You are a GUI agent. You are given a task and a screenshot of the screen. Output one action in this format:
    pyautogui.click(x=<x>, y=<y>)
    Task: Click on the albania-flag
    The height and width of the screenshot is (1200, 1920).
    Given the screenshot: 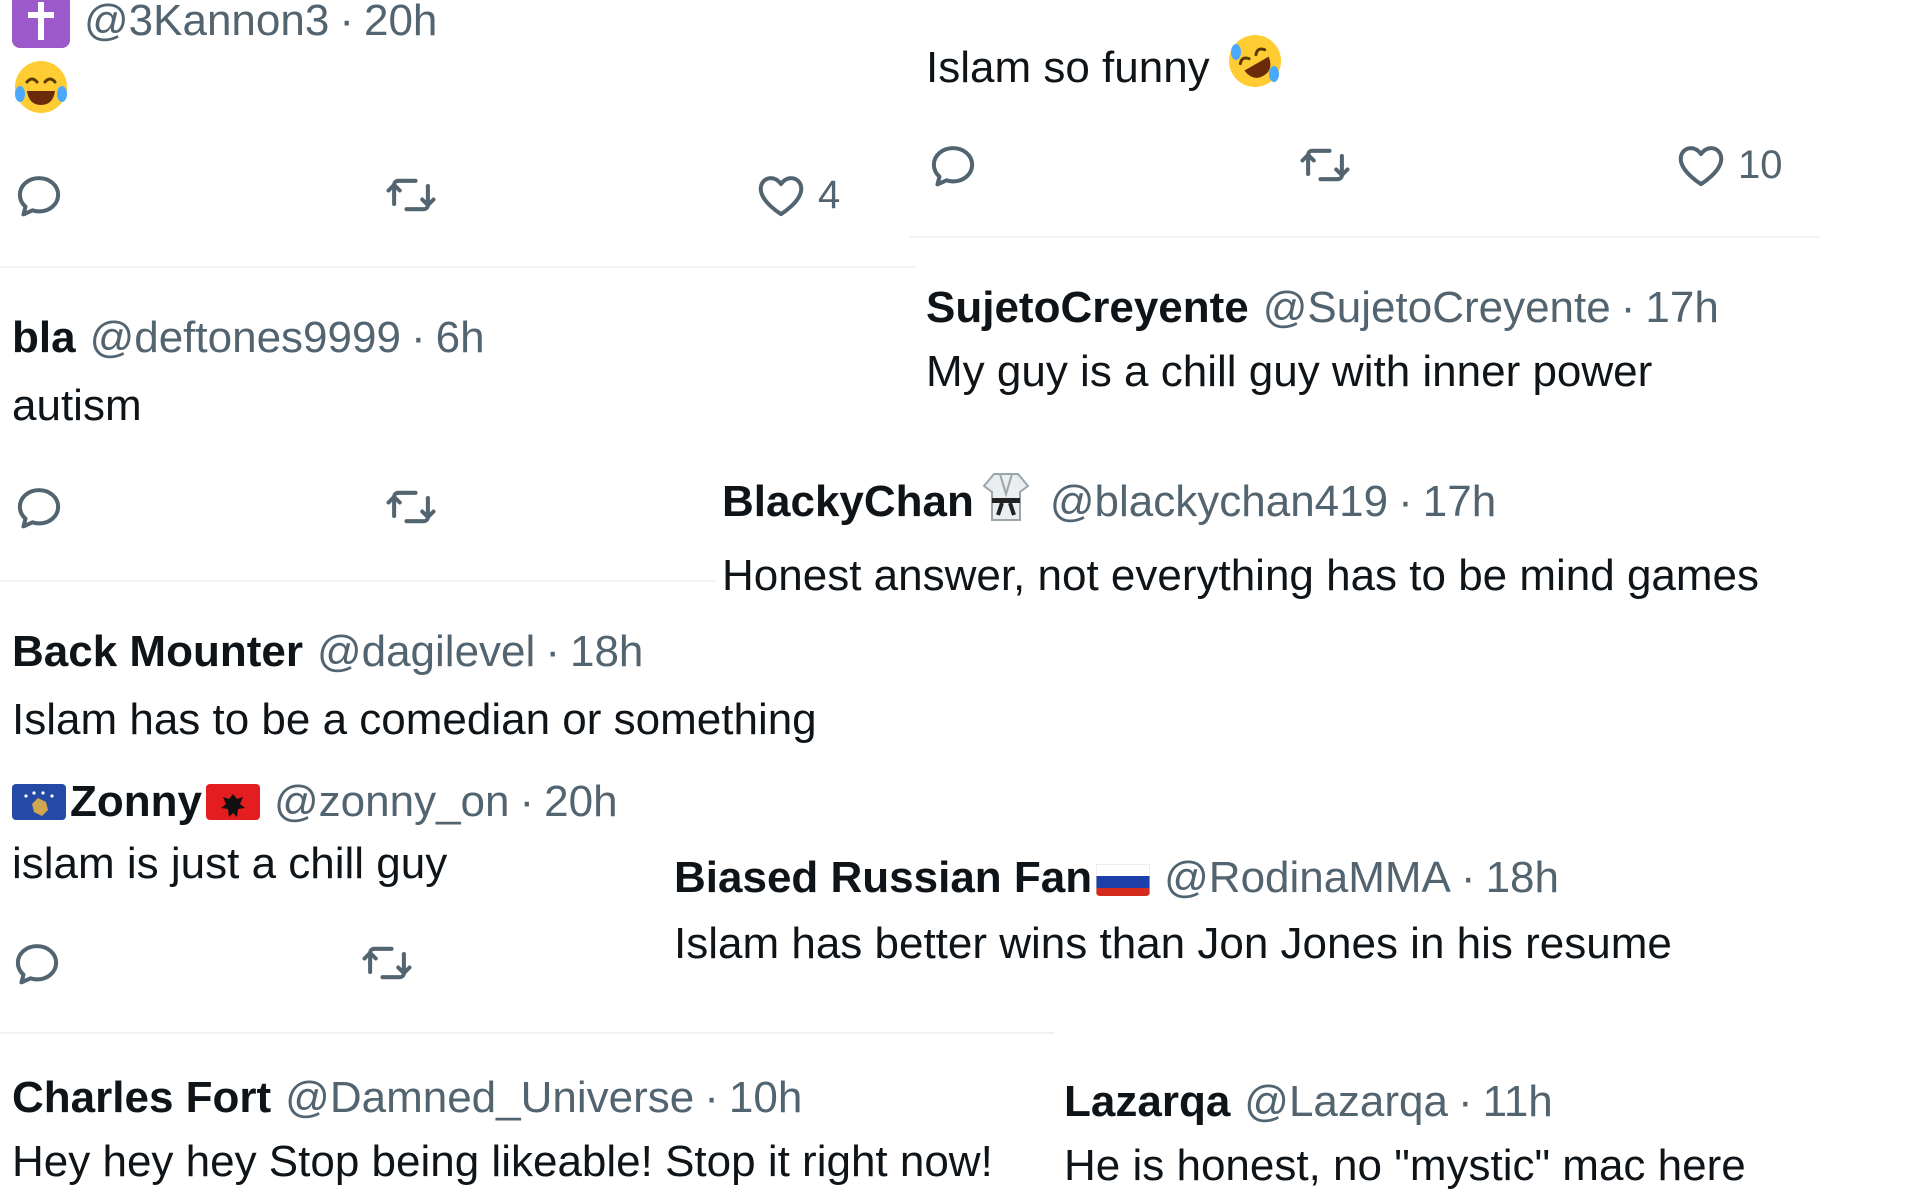 What is the action you would take?
    pyautogui.click(x=232, y=802)
    